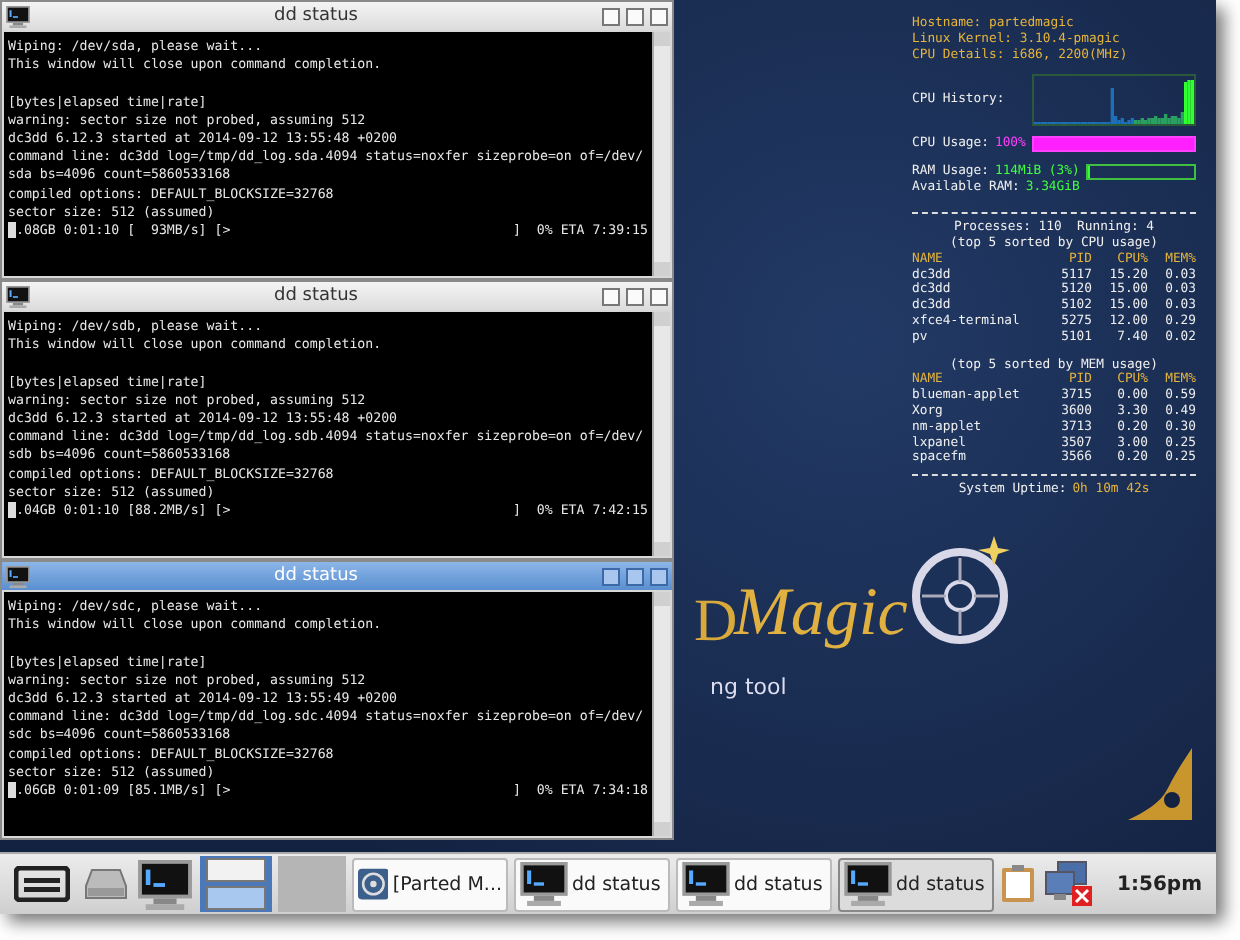 This screenshot has height=940, width=1240. Describe the element at coordinates (821, 614) in the screenshot. I see `logo-text: Magic` at that location.